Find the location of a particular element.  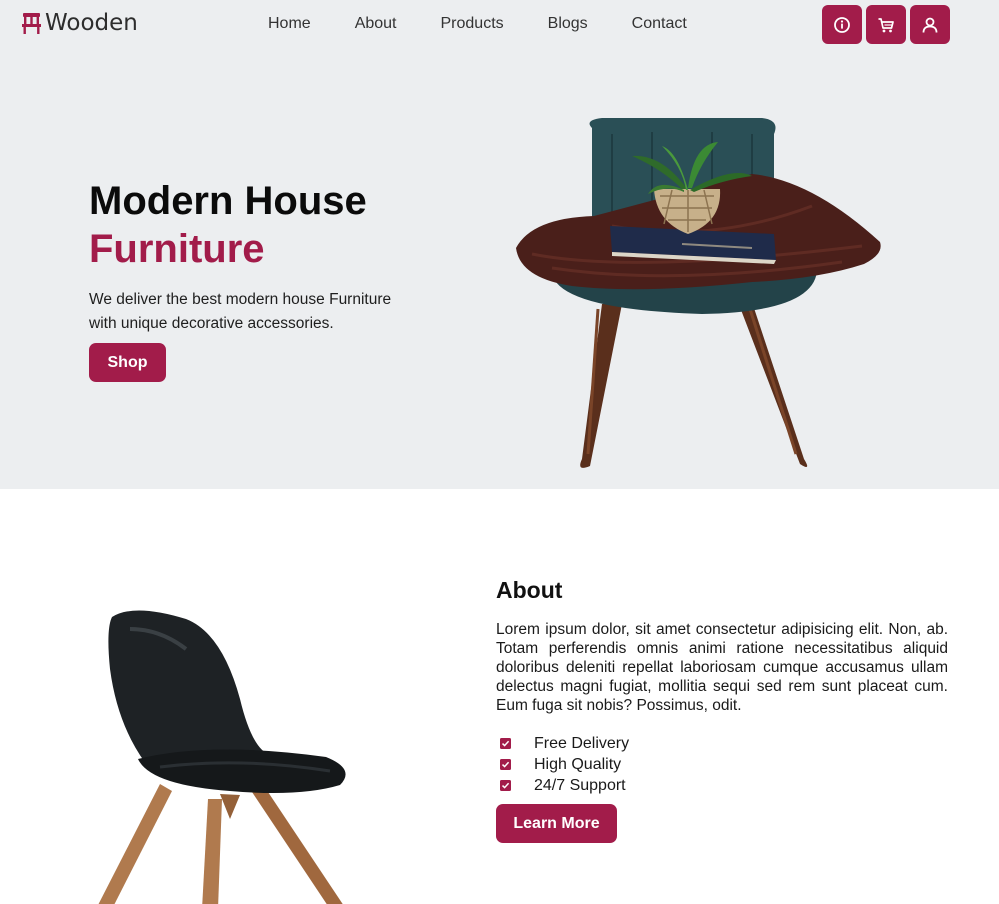

feature-label: 24/7 Support is located at coordinates (580, 785).